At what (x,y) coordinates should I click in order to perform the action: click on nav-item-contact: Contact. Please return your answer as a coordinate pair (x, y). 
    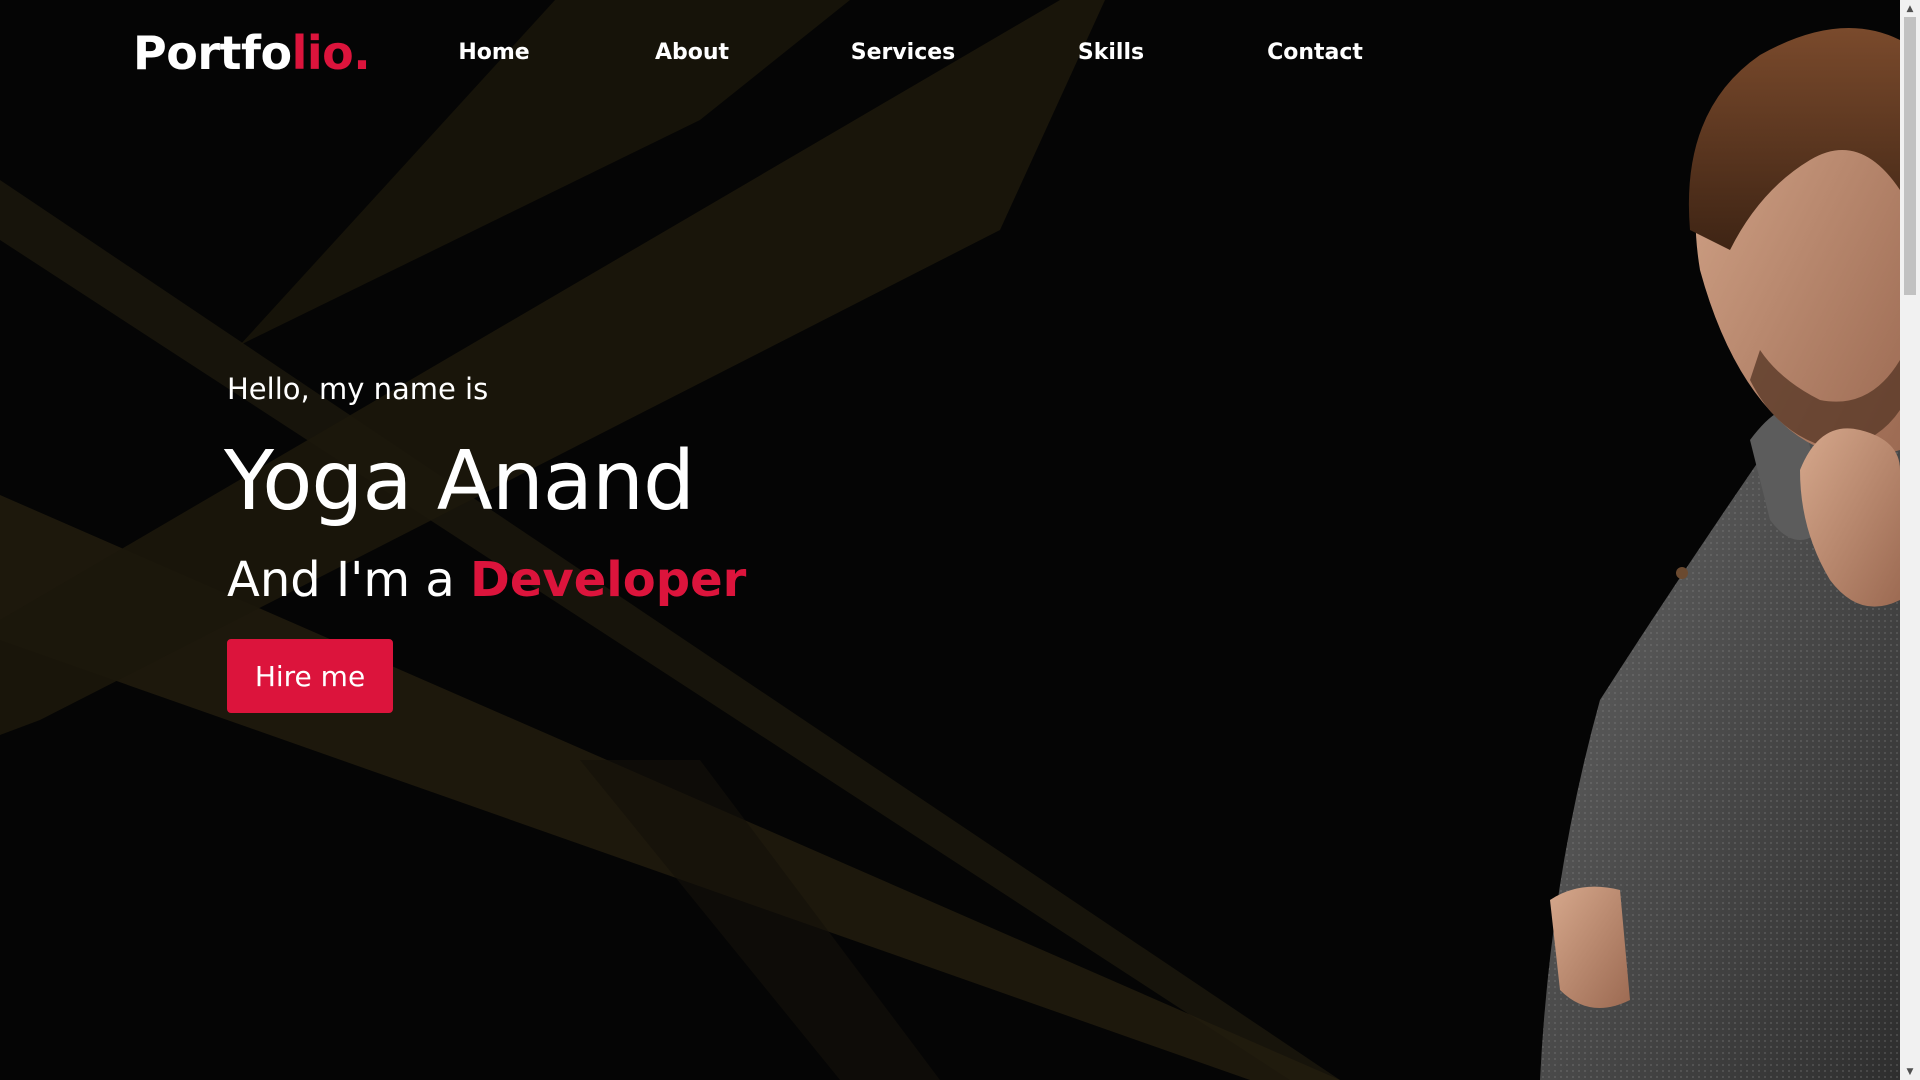
    Looking at the image, I should click on (1315, 52).